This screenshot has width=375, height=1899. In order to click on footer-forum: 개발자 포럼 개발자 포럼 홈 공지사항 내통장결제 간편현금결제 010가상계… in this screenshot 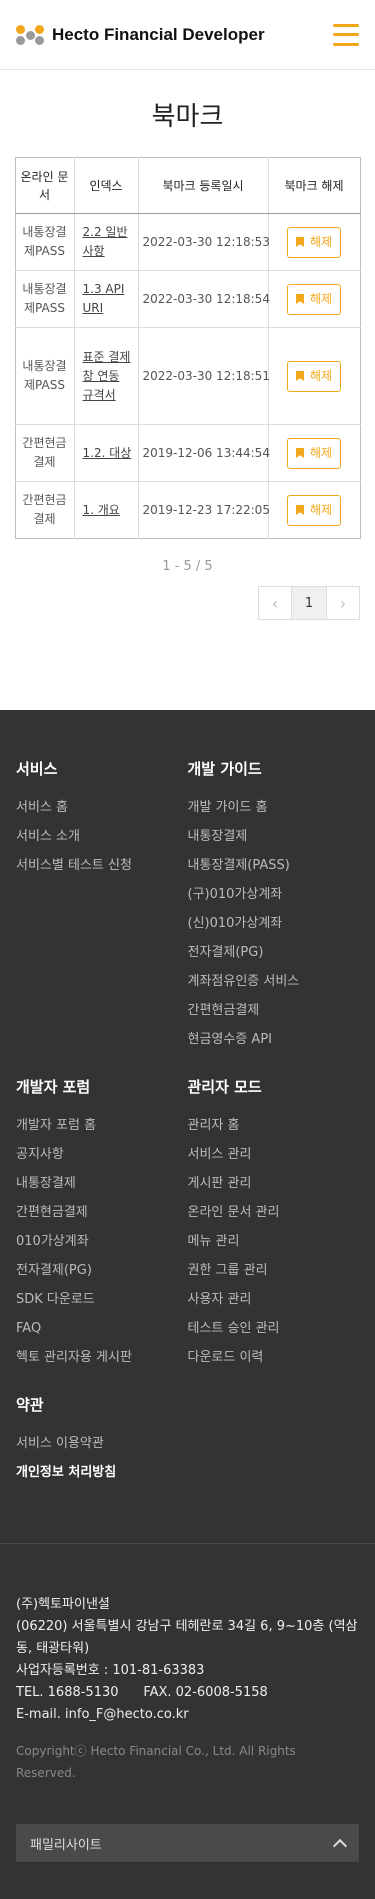, I will do `click(102, 1224)`.